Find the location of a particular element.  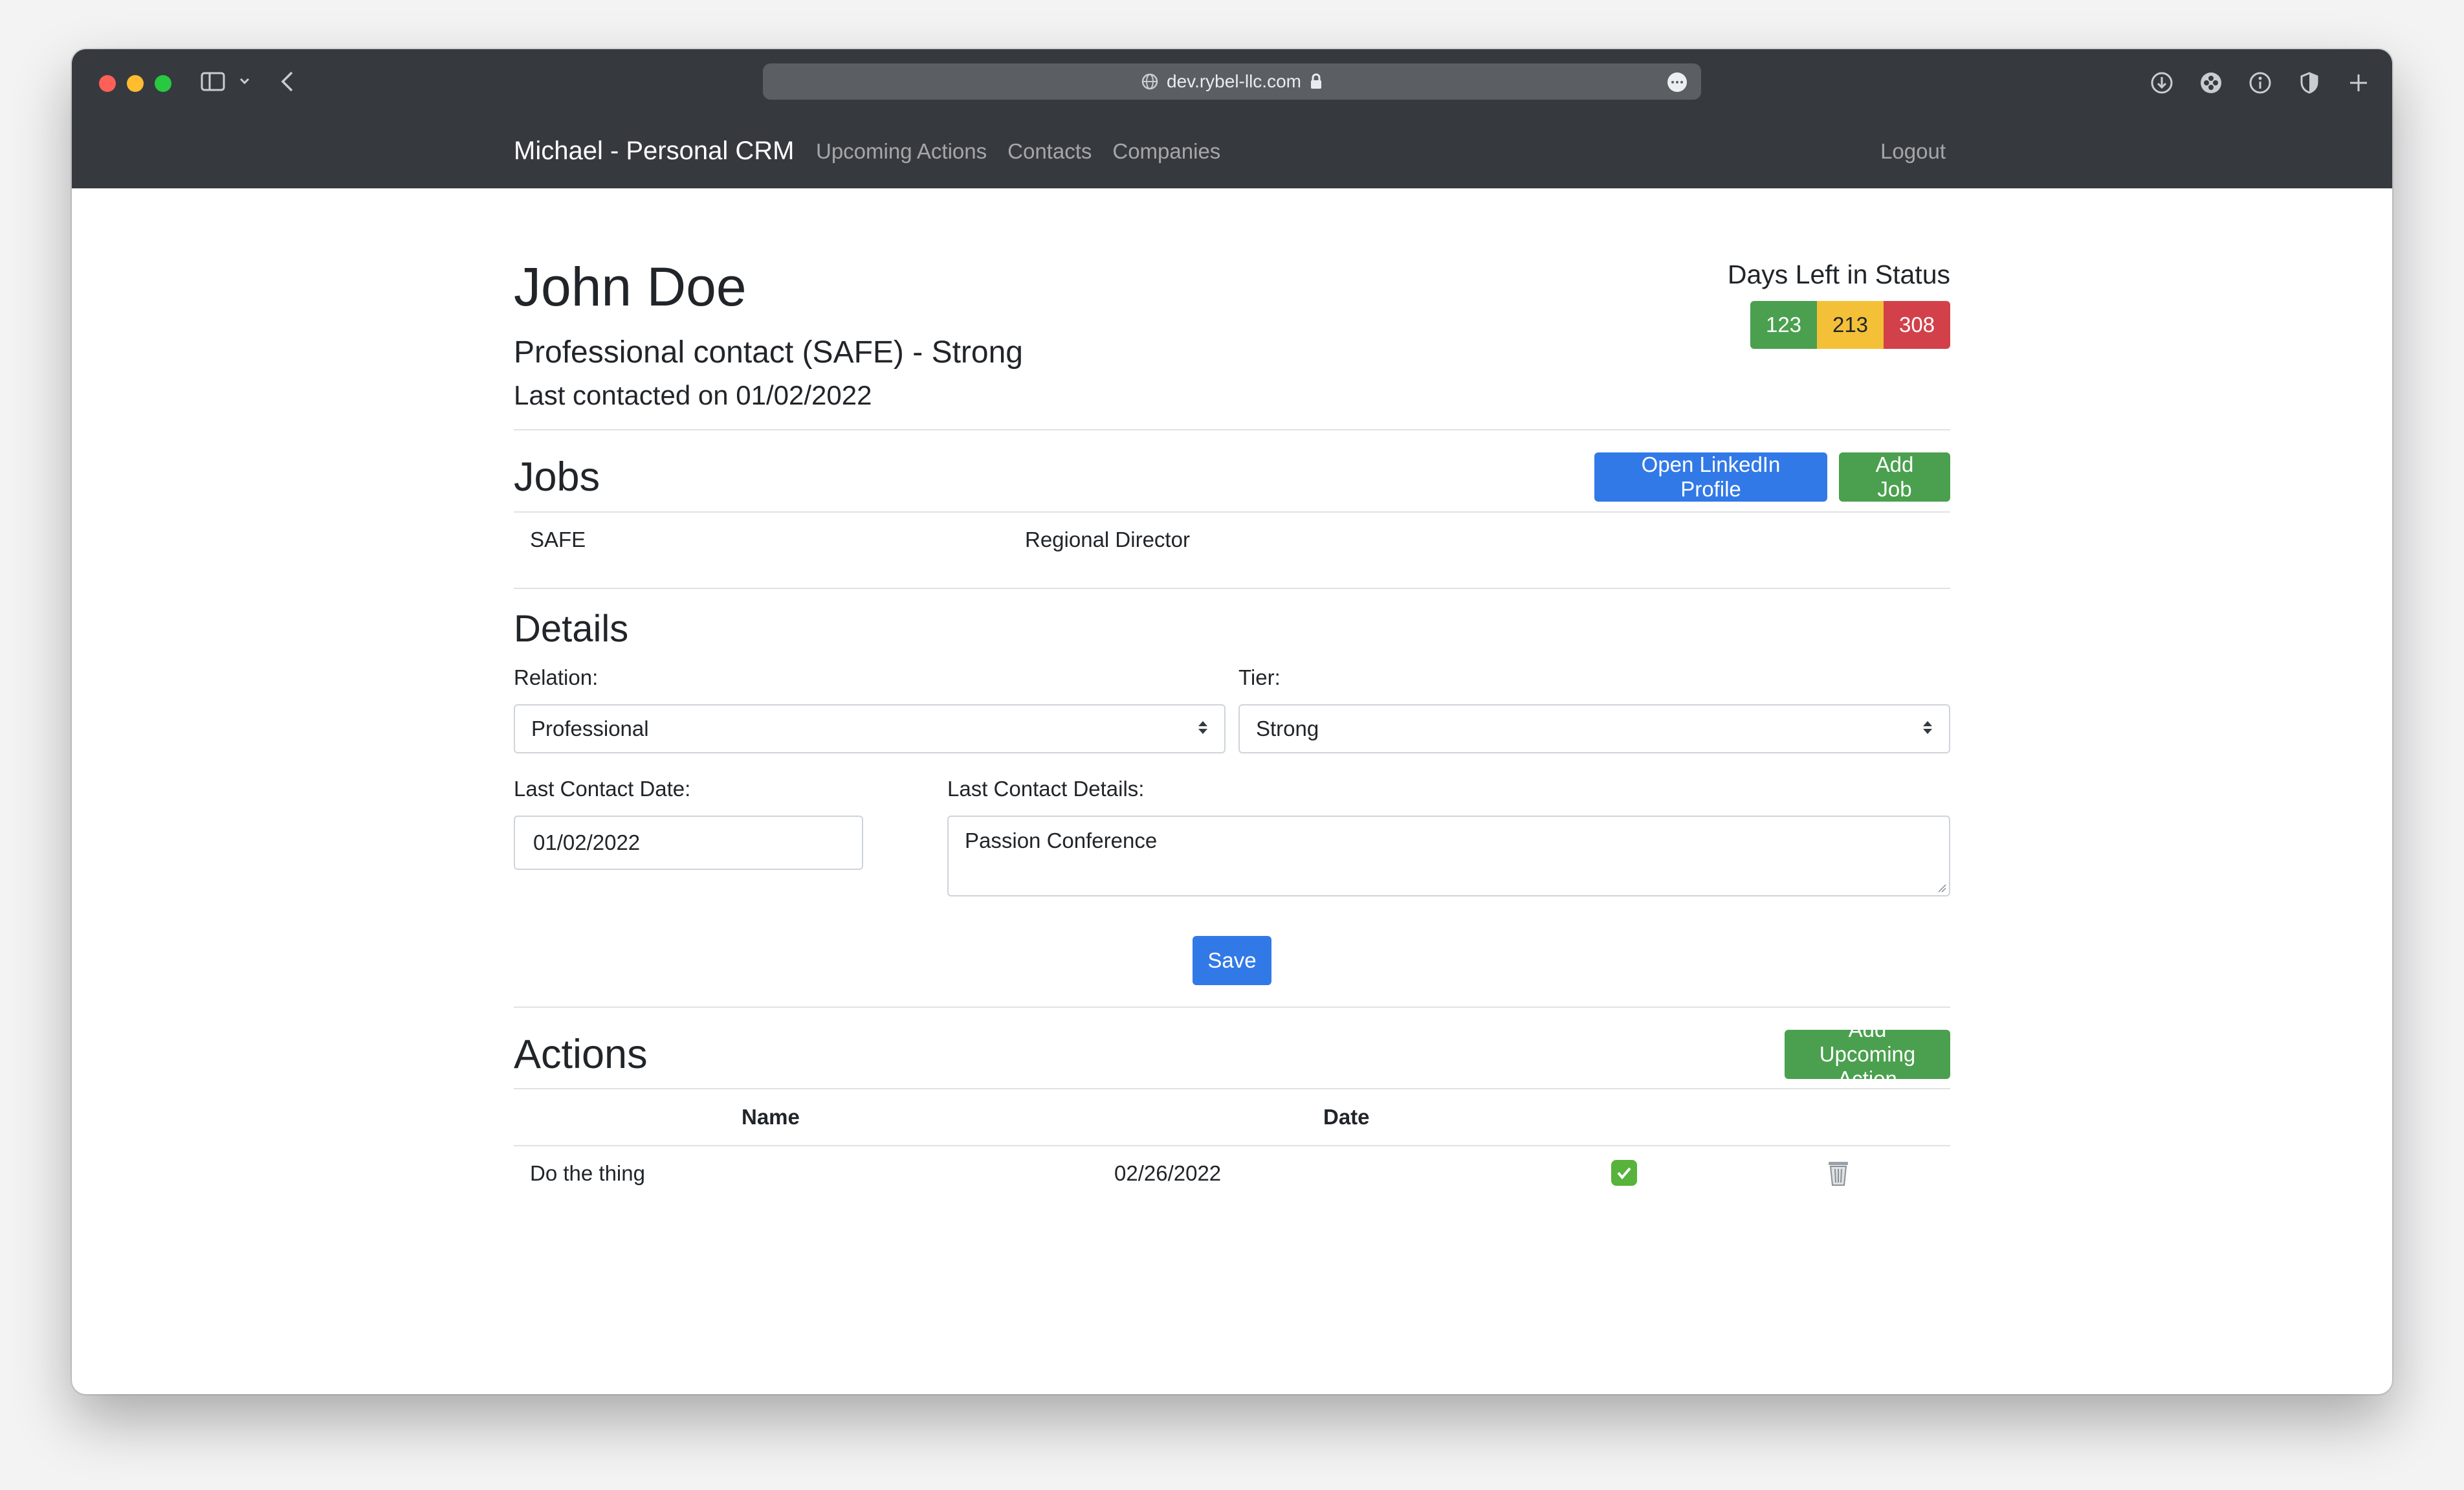

last-contact-details-textarea: Passion Conference is located at coordinates (1448, 856).